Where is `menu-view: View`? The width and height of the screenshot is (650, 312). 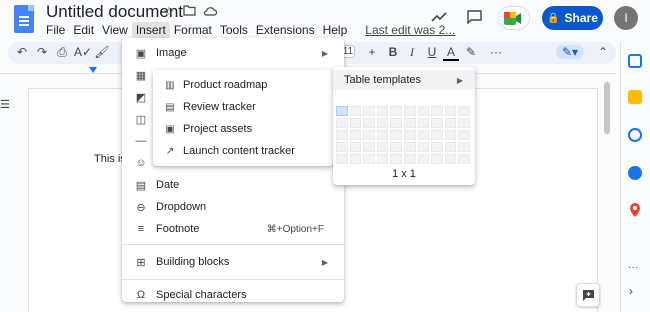 menu-view: View is located at coordinates (115, 30).